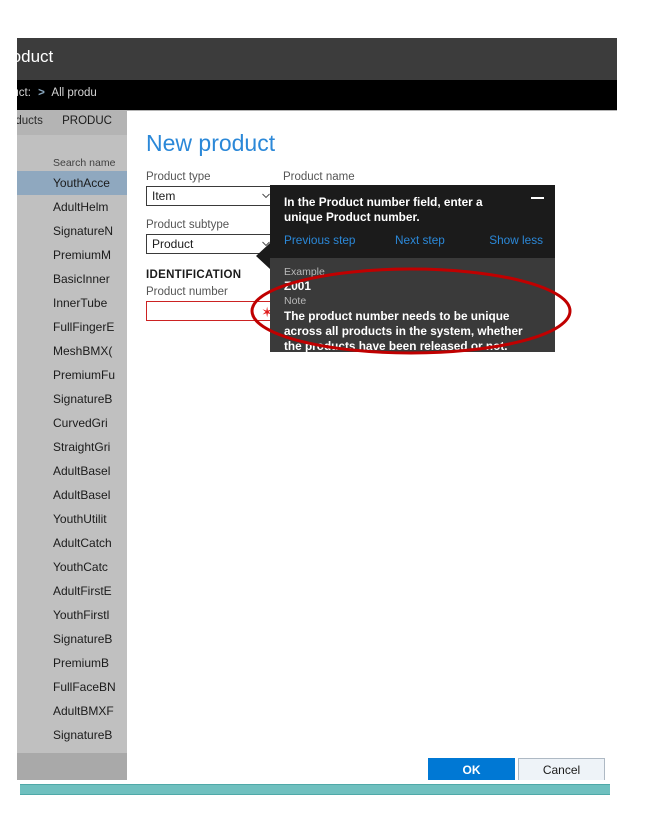  I want to click on field-label-product-name: Product name, so click(319, 177).